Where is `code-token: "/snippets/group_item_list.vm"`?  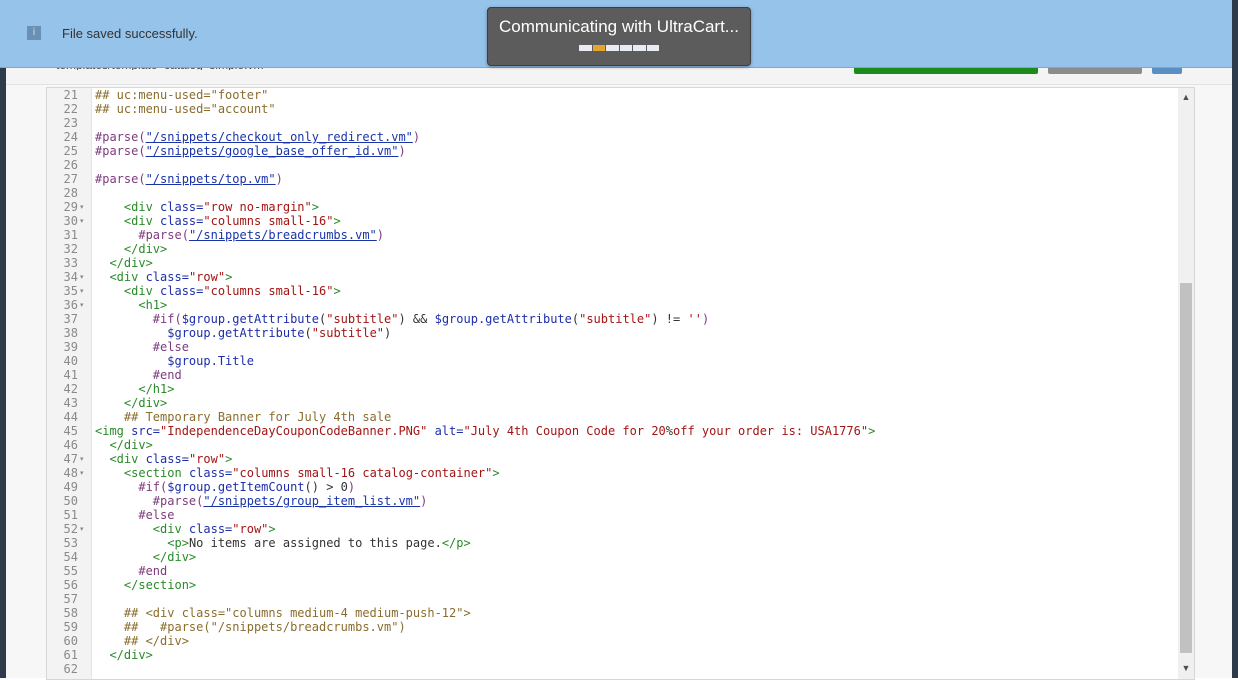 code-token: "/snippets/group_item_list.vm" is located at coordinates (311, 501).